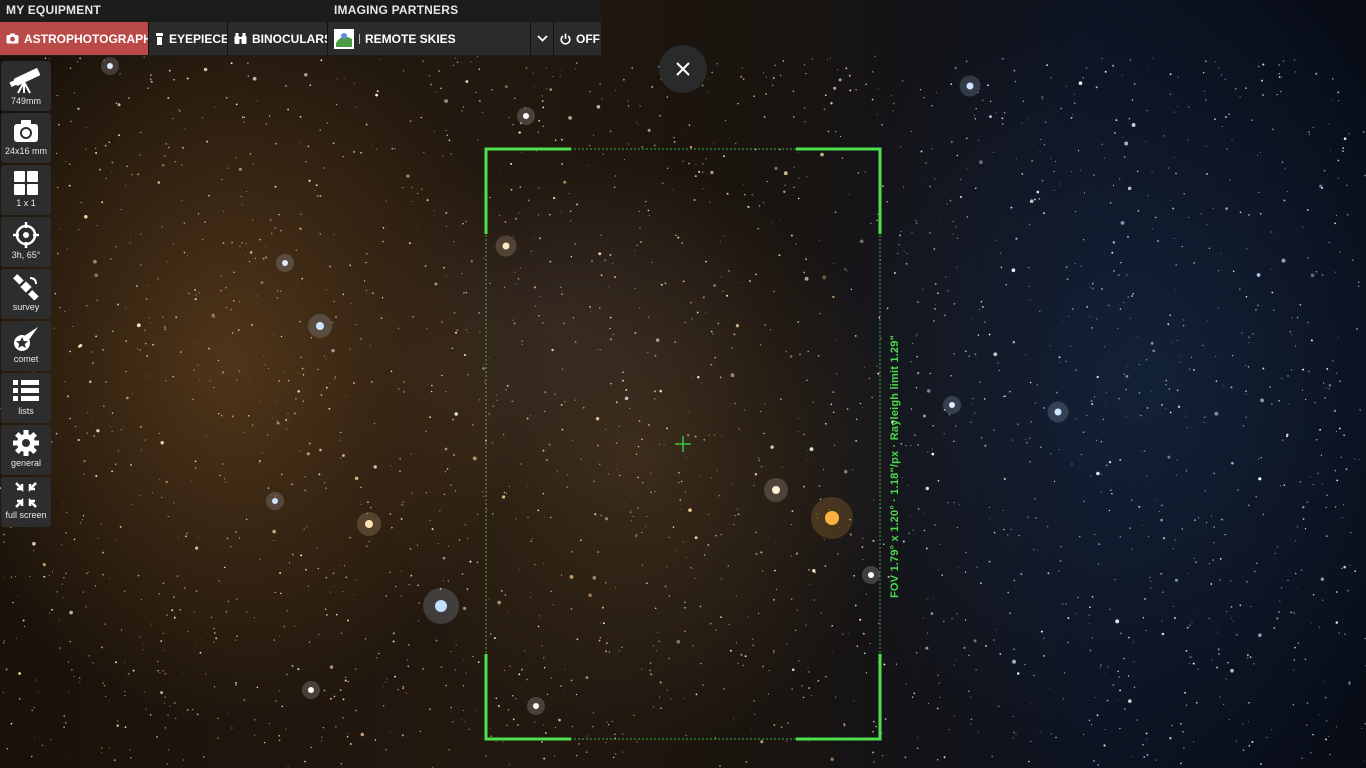  Describe the element at coordinates (410, 38) in the screenshot. I see `remote-skies-label: REMOTE SKIES` at that location.